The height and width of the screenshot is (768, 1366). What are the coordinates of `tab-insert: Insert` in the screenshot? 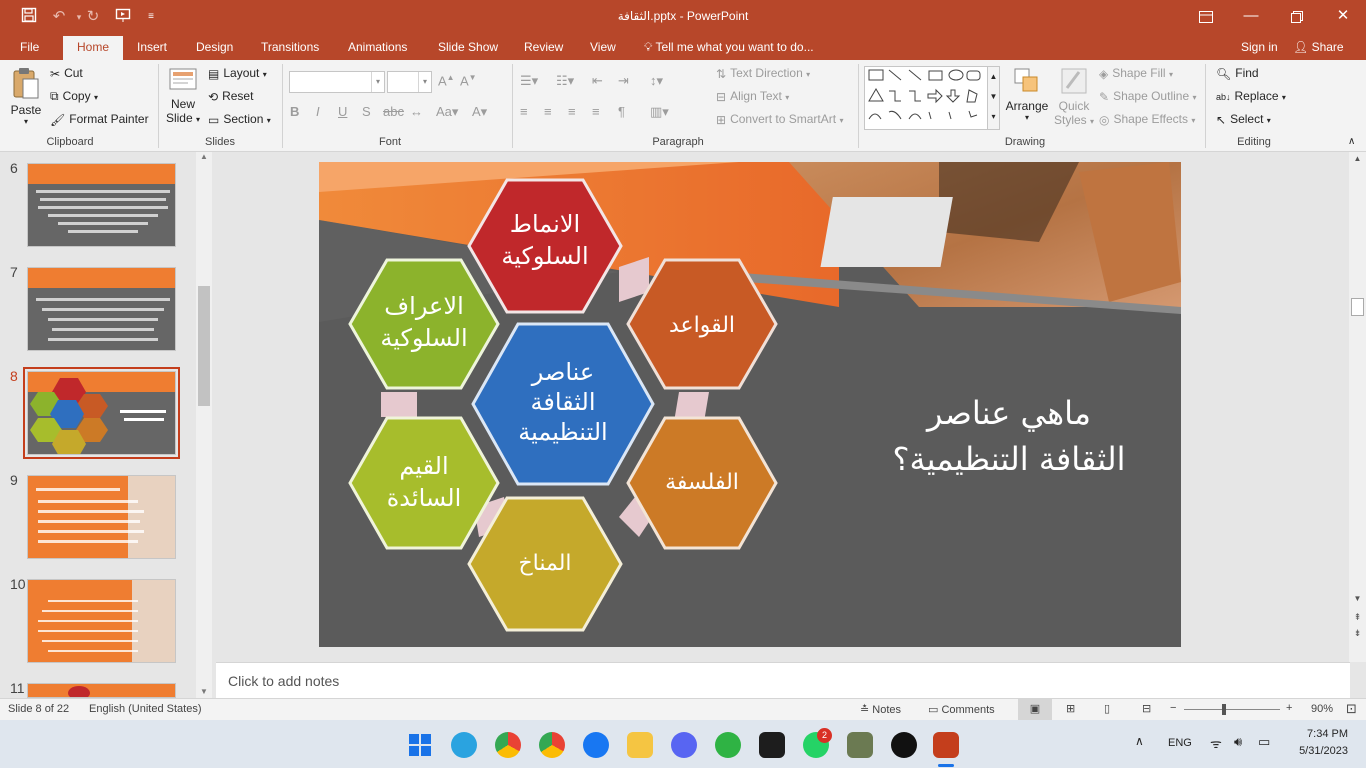 It's located at (152, 49).